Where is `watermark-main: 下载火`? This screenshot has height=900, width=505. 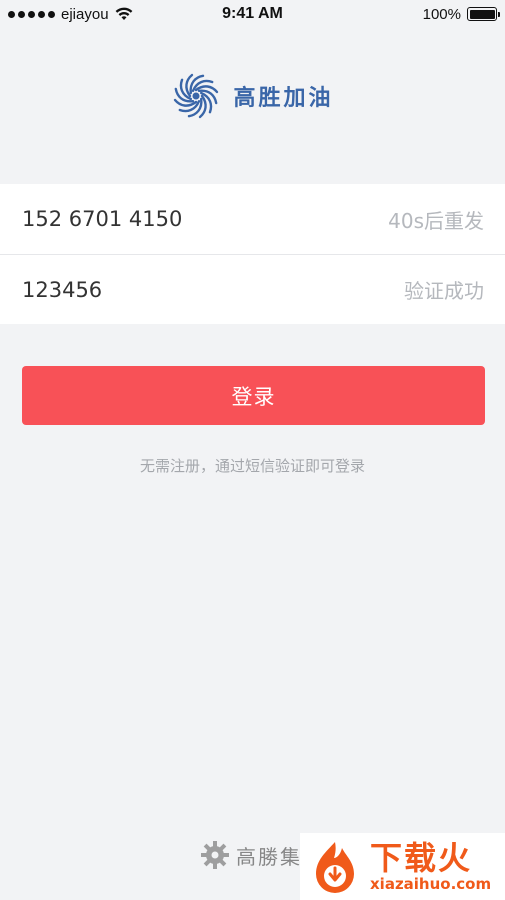
watermark-main: 下载火 is located at coordinates (421, 857).